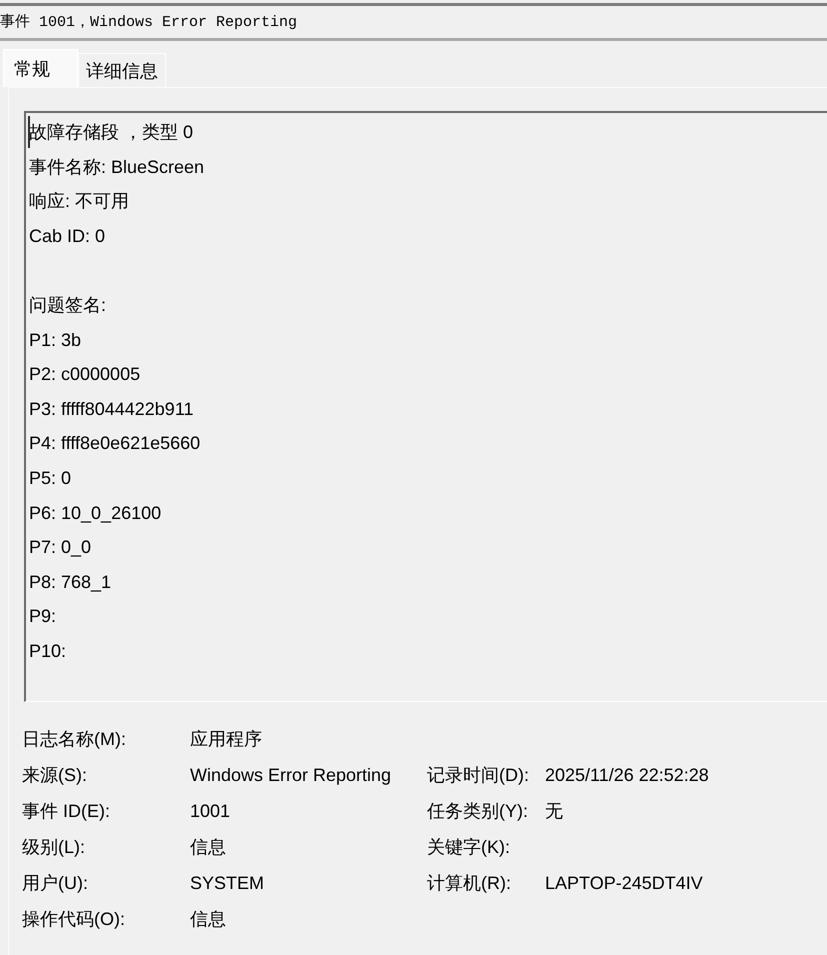 The height and width of the screenshot is (955, 827). What do you see at coordinates (478, 775) in the screenshot?
I see `property-label: 记录时间(D):` at bounding box center [478, 775].